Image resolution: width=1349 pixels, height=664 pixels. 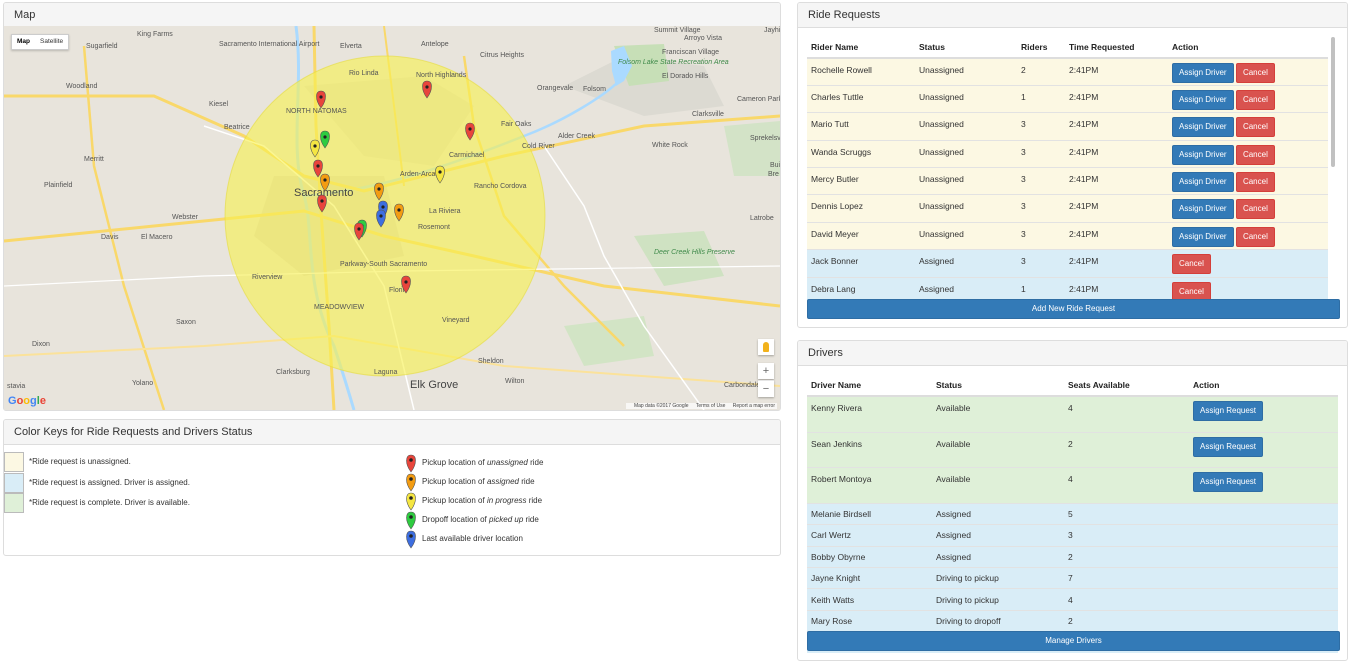 I want to click on driver-row: Bobby Obyrne Assigned 2, so click(x=1072, y=556).